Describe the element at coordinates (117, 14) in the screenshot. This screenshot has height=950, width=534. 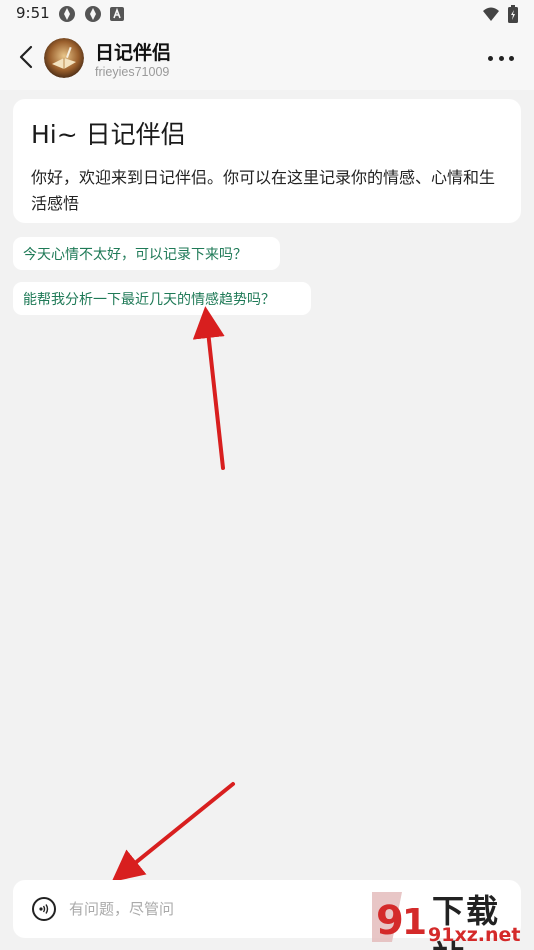
I see `app-a-icon` at that location.